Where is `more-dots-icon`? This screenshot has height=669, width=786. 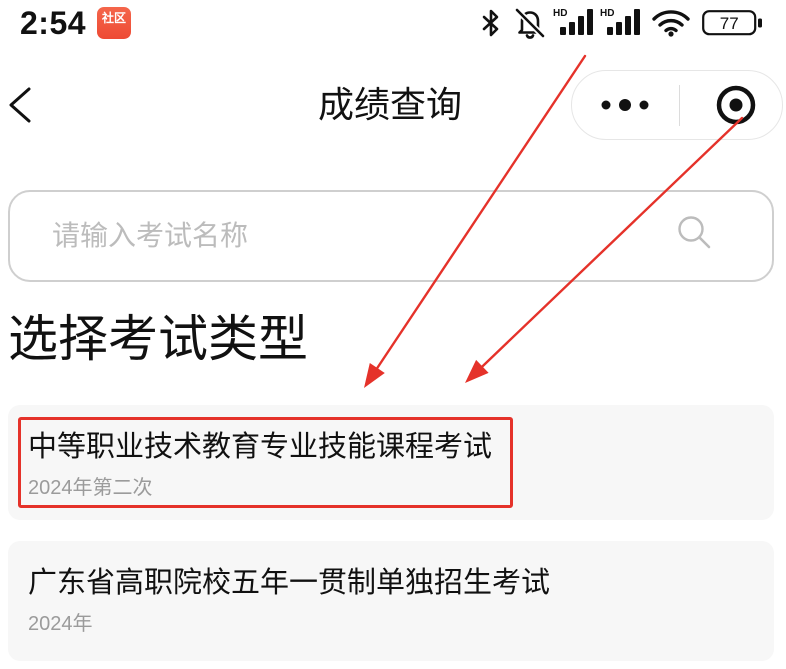
more-dots-icon is located at coordinates (625, 105).